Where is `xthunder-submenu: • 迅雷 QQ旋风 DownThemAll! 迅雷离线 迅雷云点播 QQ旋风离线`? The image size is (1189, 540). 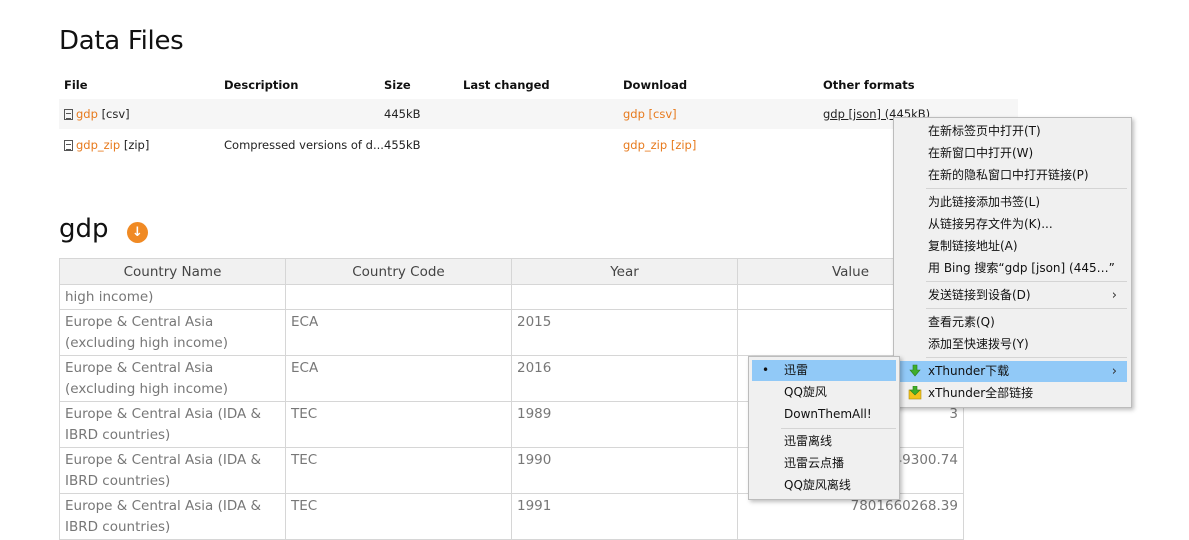 xthunder-submenu: • 迅雷 QQ旋风 DownThemAll! 迅雷离线 迅雷云点播 QQ旋风离线 is located at coordinates (824, 428).